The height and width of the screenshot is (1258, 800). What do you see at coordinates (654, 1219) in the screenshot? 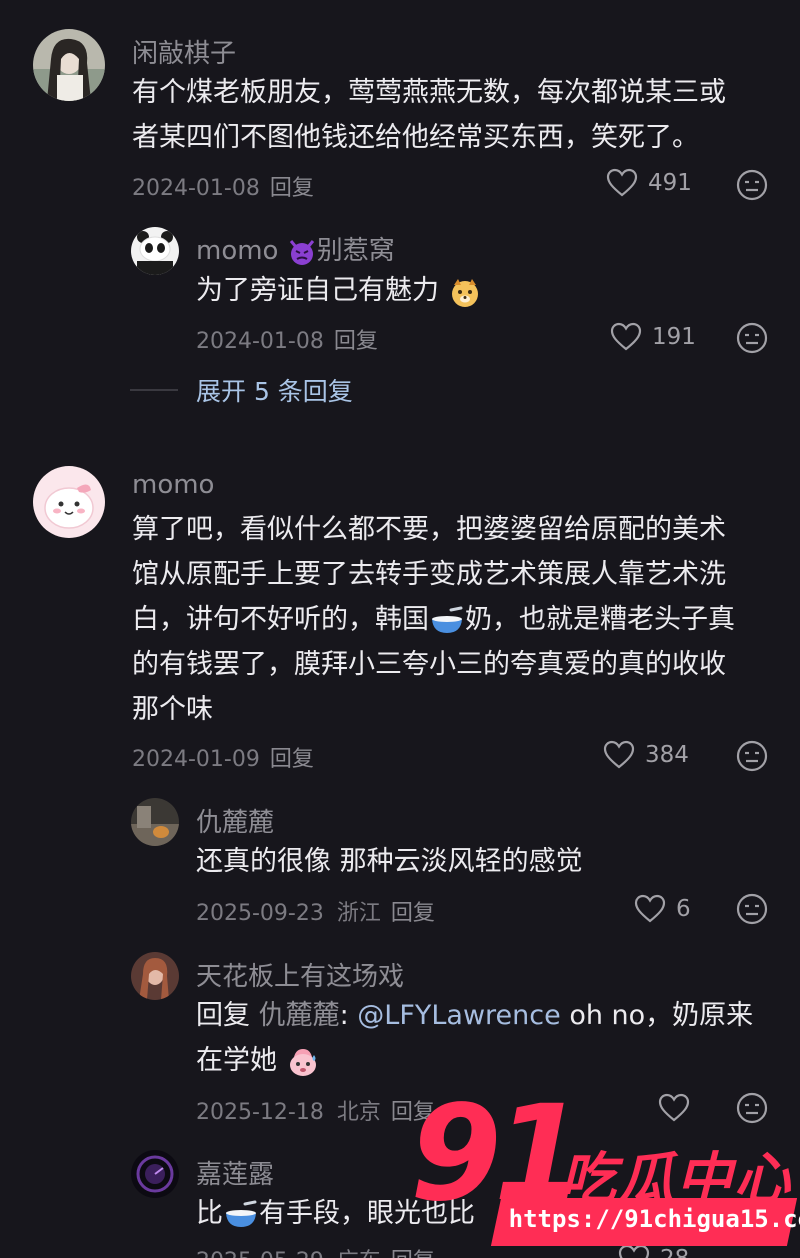
I see `watermark-url: https://91chigua15.com` at bounding box center [654, 1219].